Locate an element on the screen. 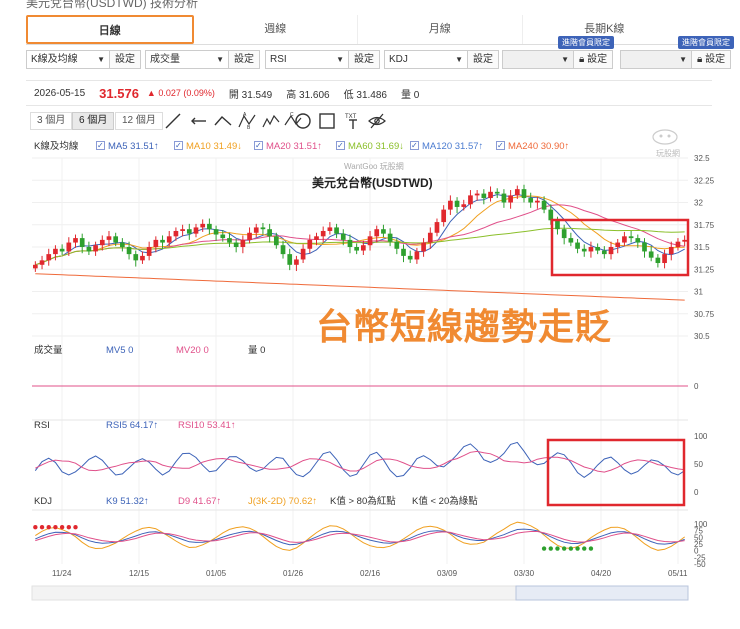  tab-weekly: 週線 is located at coordinates (276, 29).